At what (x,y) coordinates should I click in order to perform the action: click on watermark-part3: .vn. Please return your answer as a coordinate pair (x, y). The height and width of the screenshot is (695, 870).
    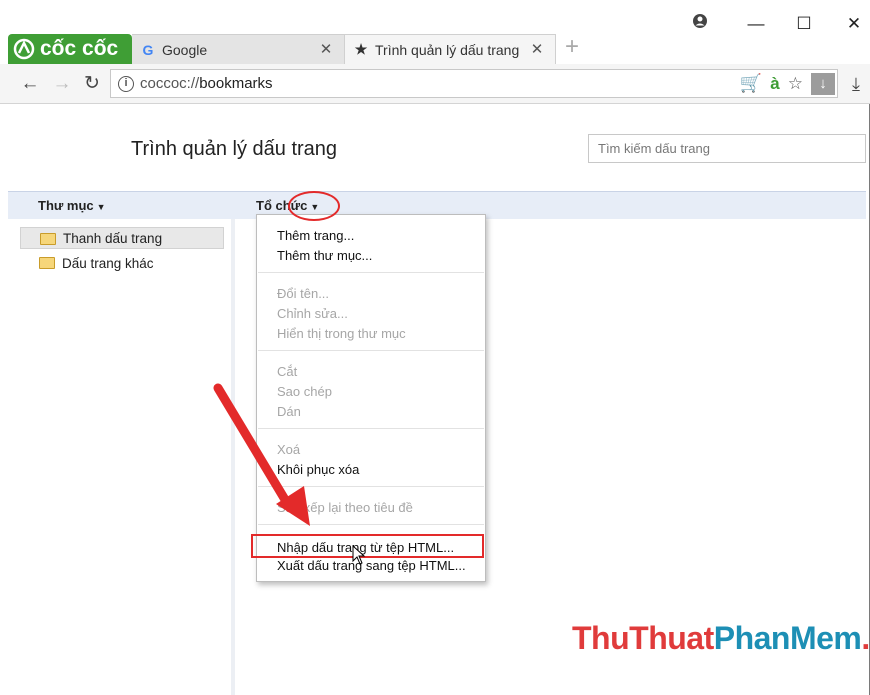
    Looking at the image, I should click on (865, 638).